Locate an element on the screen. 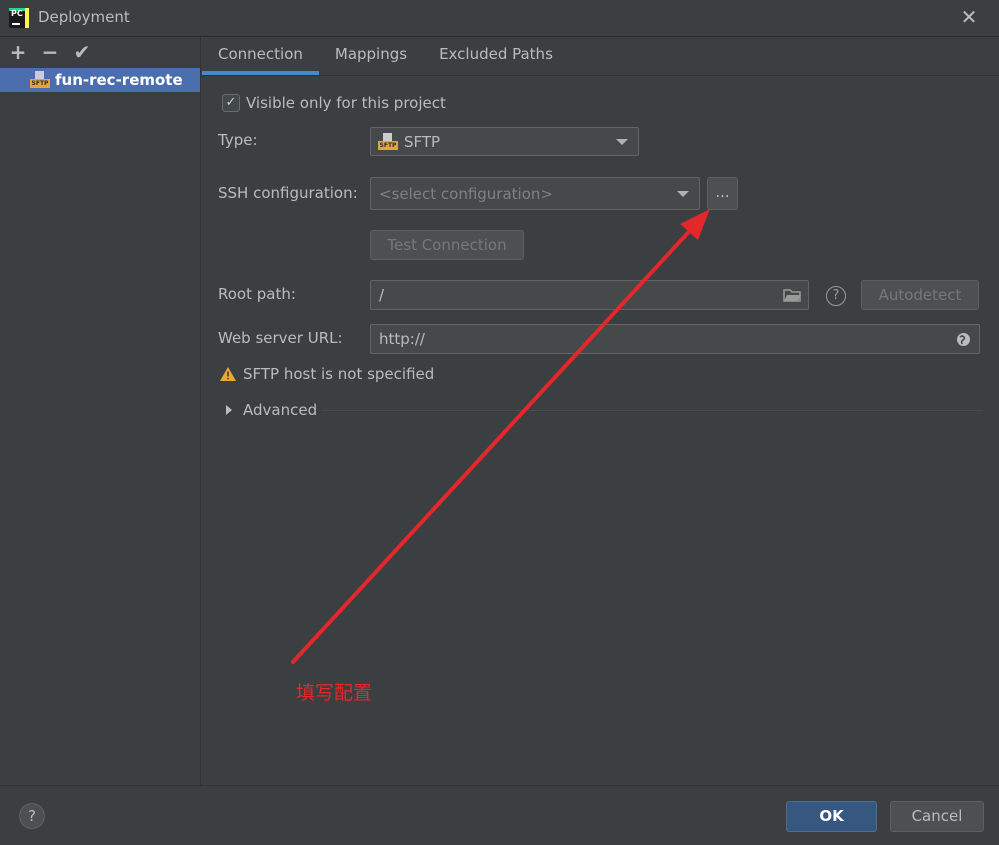  ok-button: OK is located at coordinates (831, 816).